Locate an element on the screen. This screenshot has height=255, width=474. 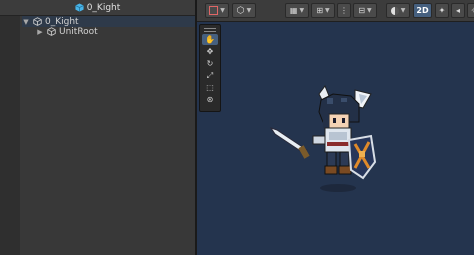
grid-snap-dropdown: ⊟ ▼ is located at coordinates (365, 10).